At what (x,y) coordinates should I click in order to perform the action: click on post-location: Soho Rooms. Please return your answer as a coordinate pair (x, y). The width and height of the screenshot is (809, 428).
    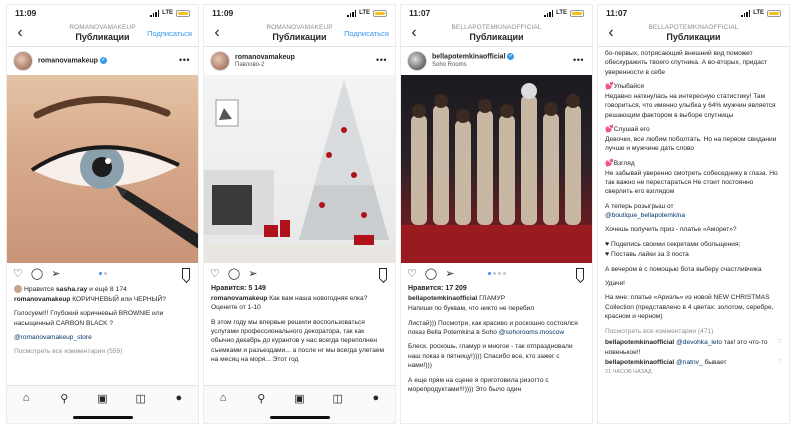
    Looking at the image, I should click on (473, 65).